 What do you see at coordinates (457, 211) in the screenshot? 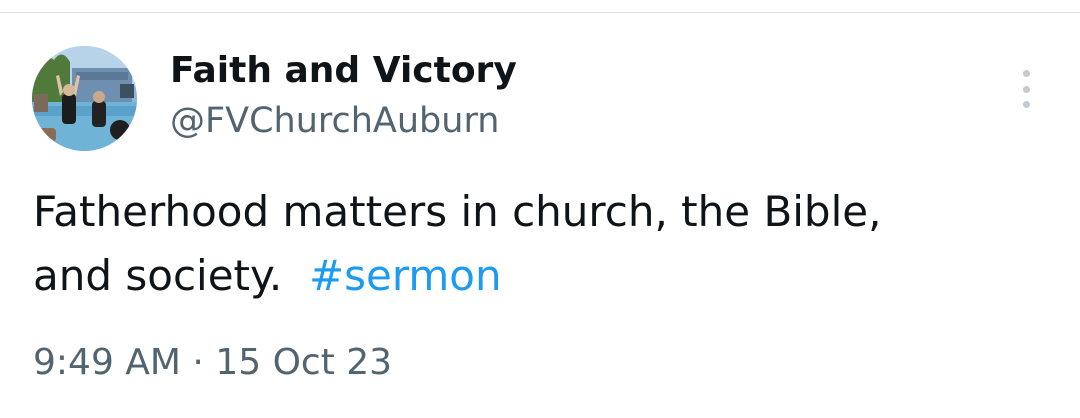
I see `tweet-text-line-1: Fatherhood matters in church, the Bible,` at bounding box center [457, 211].